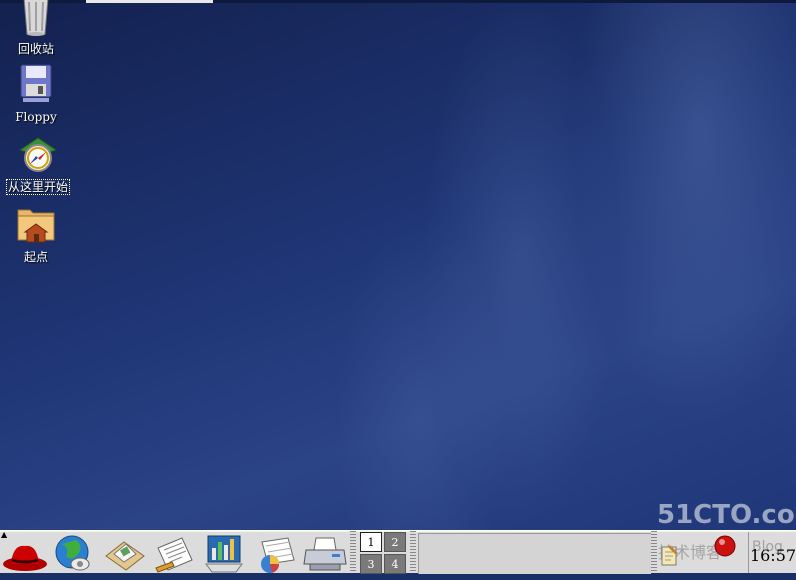 The width and height of the screenshot is (796, 580). Describe the element at coordinates (36, 117) in the screenshot. I see `desktop-icon-label: Floppy` at that location.